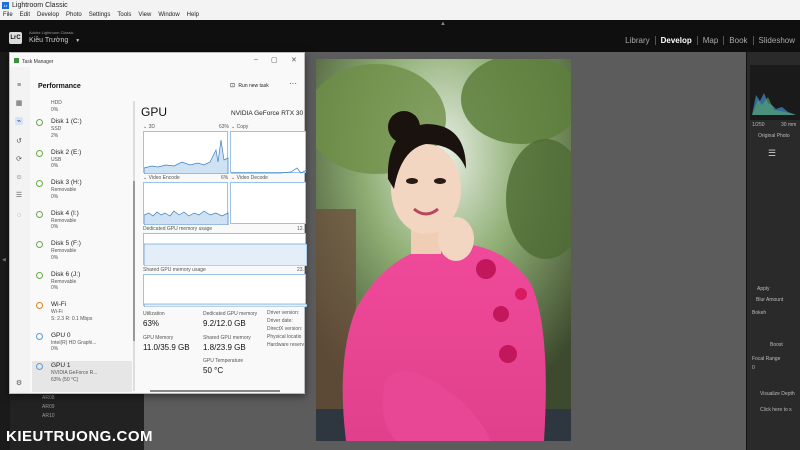 The height and width of the screenshot is (450, 800). Describe the element at coordinates (161, 178) in the screenshot. I see `graph-encode-label: ⌄ Video Encode` at that location.